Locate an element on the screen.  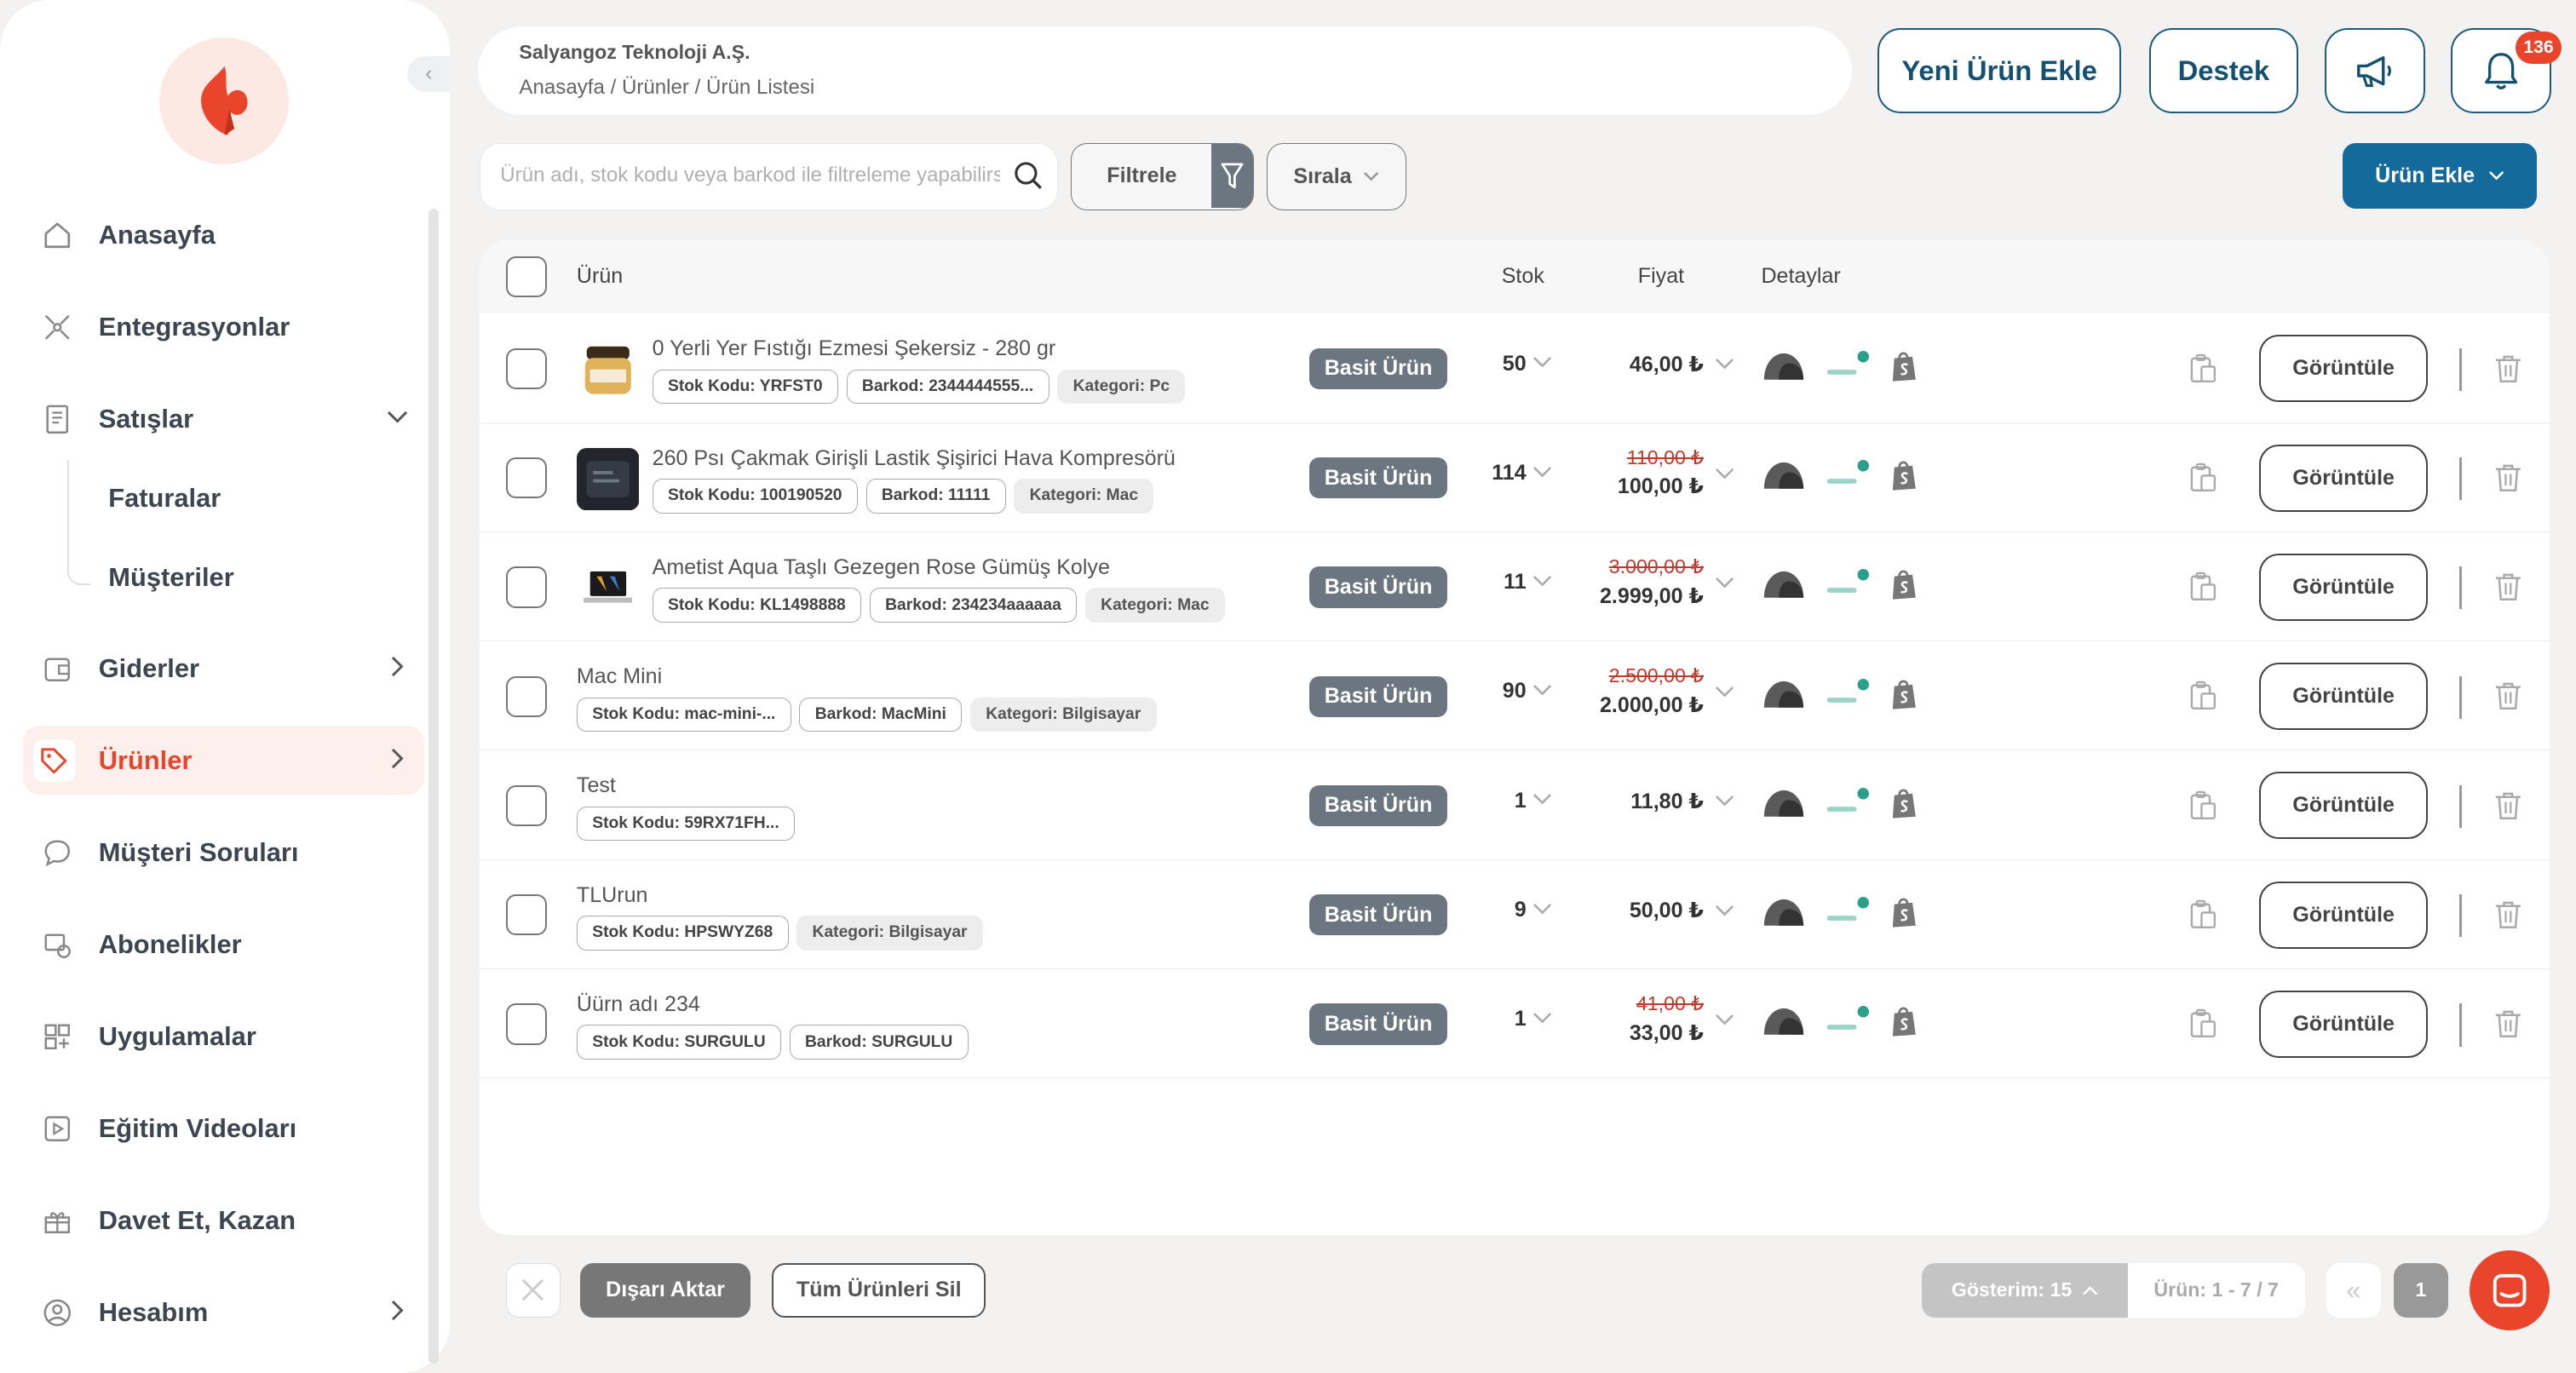
sidebar-item-10: Hesabım is located at coordinates (223, 1312).